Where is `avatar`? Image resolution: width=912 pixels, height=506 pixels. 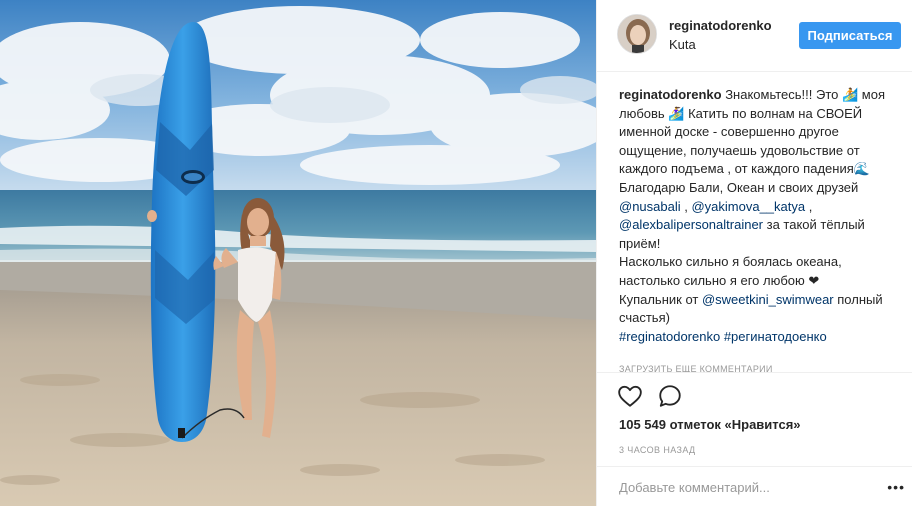 avatar is located at coordinates (637, 34).